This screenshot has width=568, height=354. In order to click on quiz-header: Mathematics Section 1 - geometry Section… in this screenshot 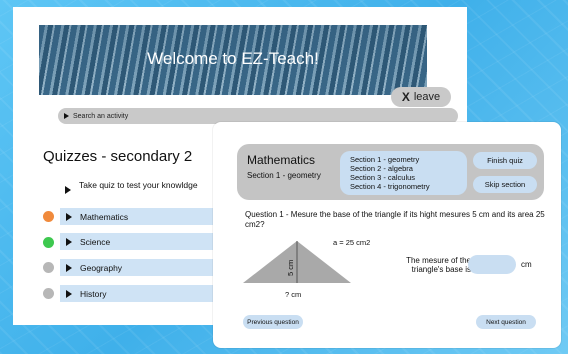, I will do `click(390, 172)`.